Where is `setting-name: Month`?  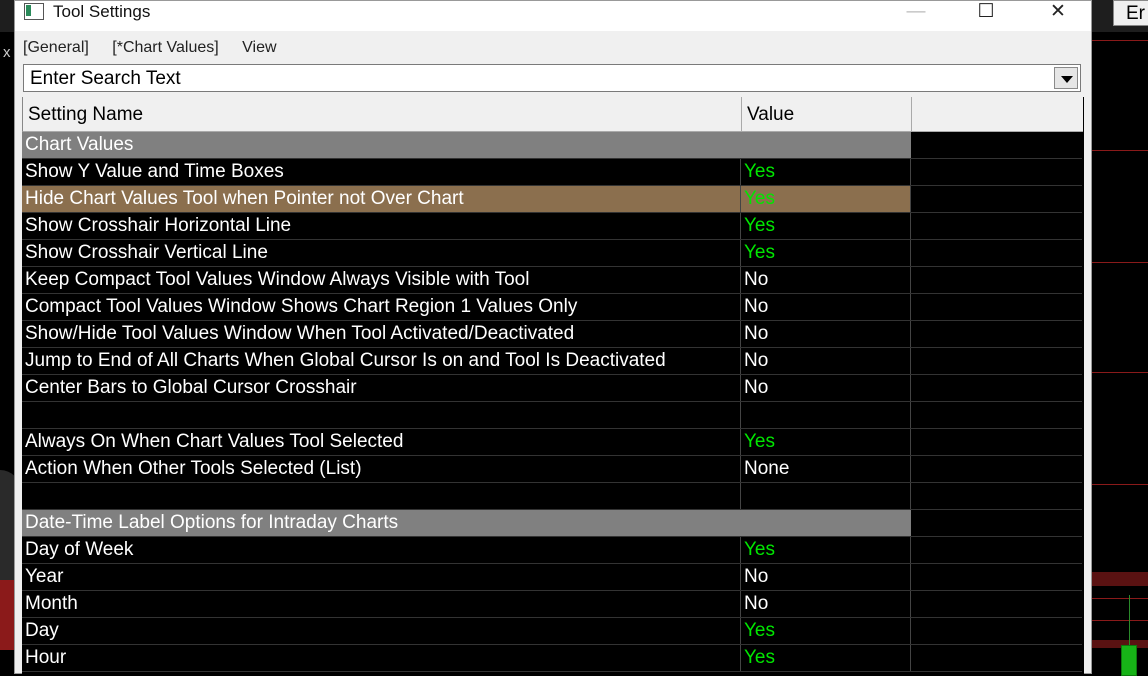
setting-name: Month is located at coordinates (381, 604).